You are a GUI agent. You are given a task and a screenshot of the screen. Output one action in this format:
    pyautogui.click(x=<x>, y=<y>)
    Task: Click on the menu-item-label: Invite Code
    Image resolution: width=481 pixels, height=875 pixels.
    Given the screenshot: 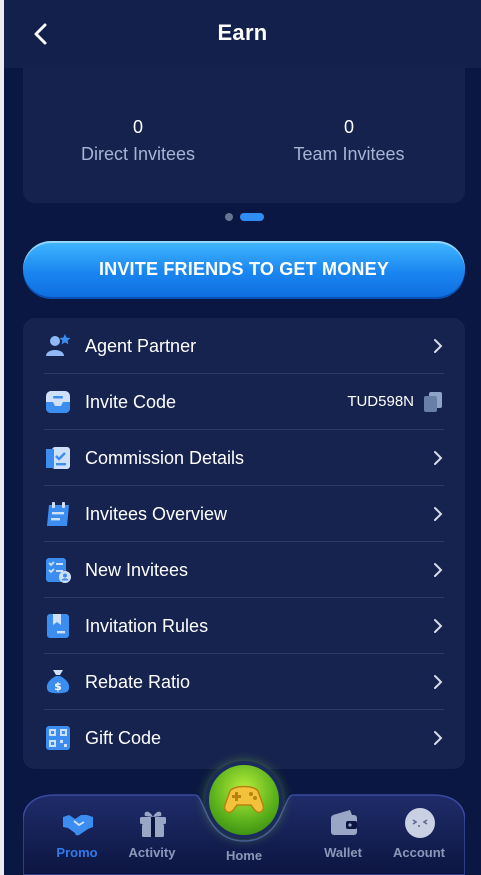 What is the action you would take?
    pyautogui.click(x=131, y=402)
    